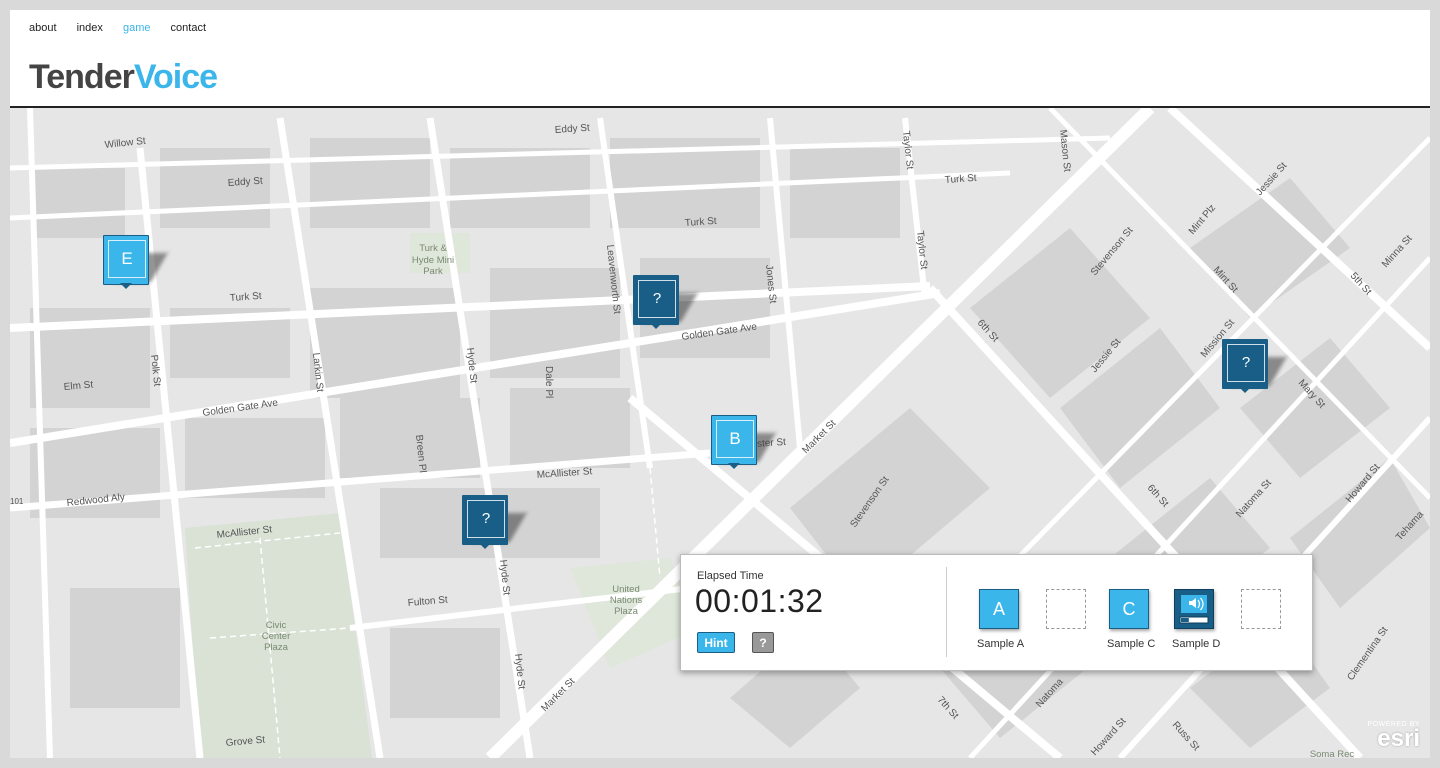 The width and height of the screenshot is (1440, 768). Describe the element at coordinates (1131, 644) in the screenshot. I see `sample-label: Sample C` at that location.